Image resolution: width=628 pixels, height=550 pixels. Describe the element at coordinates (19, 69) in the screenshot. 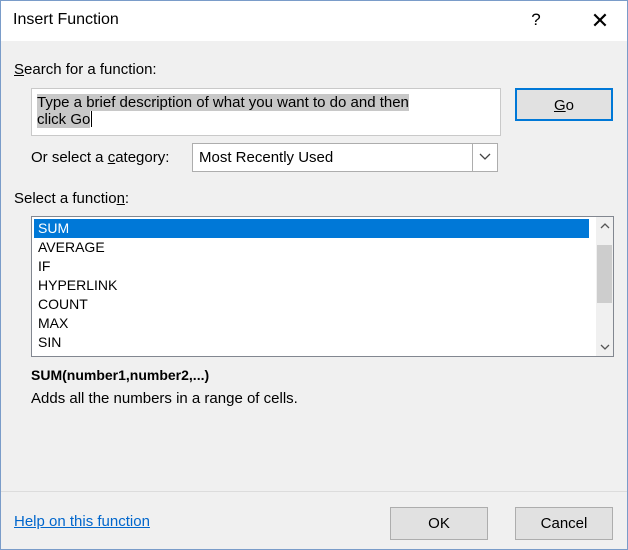

I see `search-label-accel: S` at that location.